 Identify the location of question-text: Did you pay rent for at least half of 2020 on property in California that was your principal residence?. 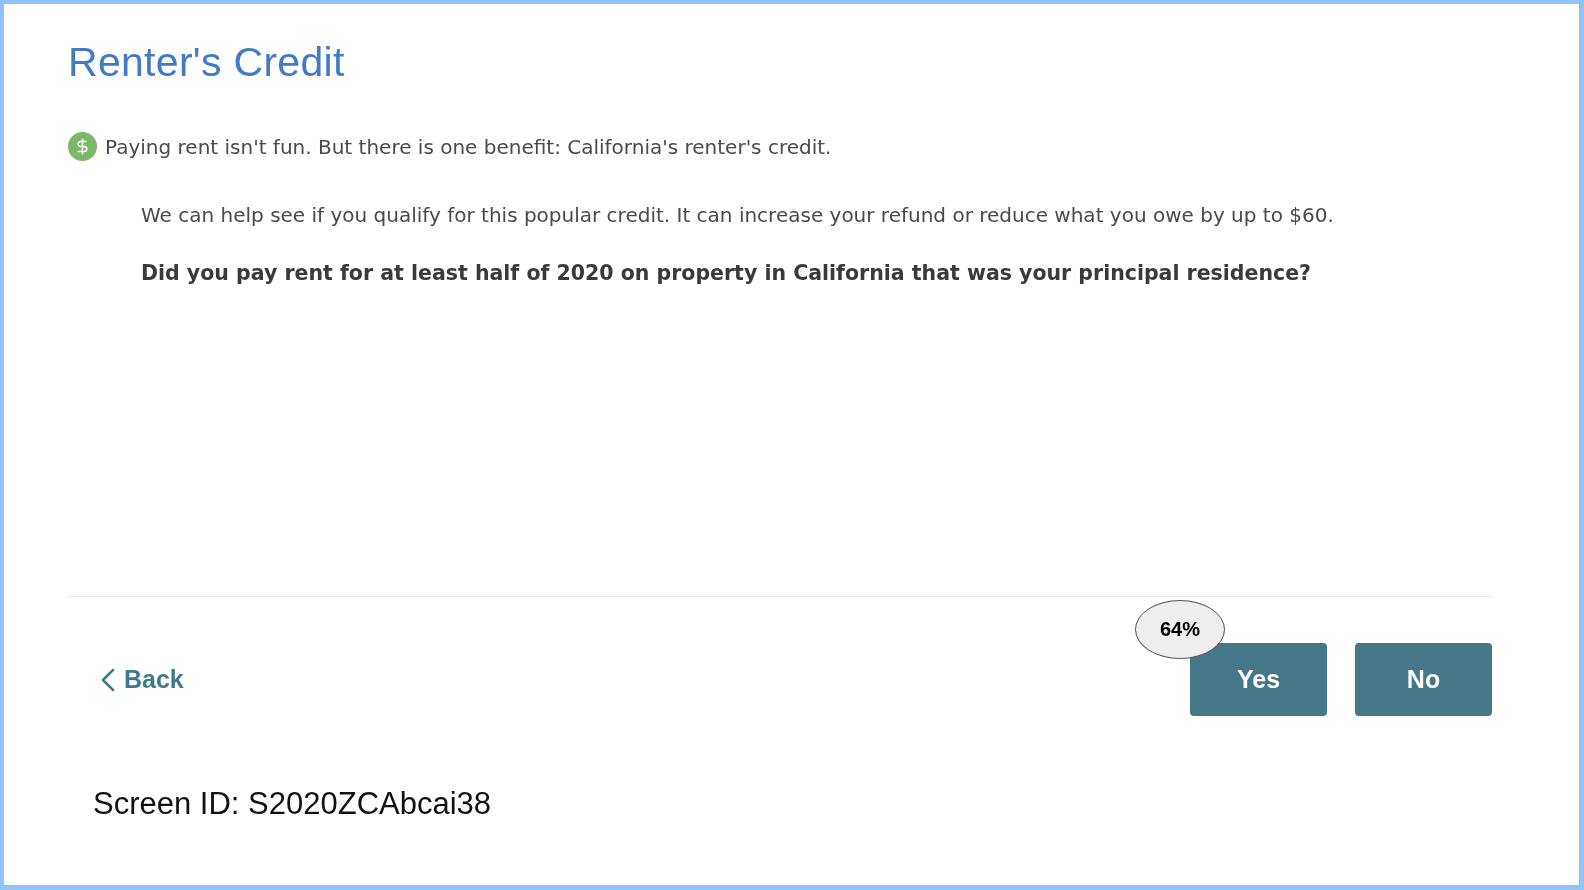
(726, 273).